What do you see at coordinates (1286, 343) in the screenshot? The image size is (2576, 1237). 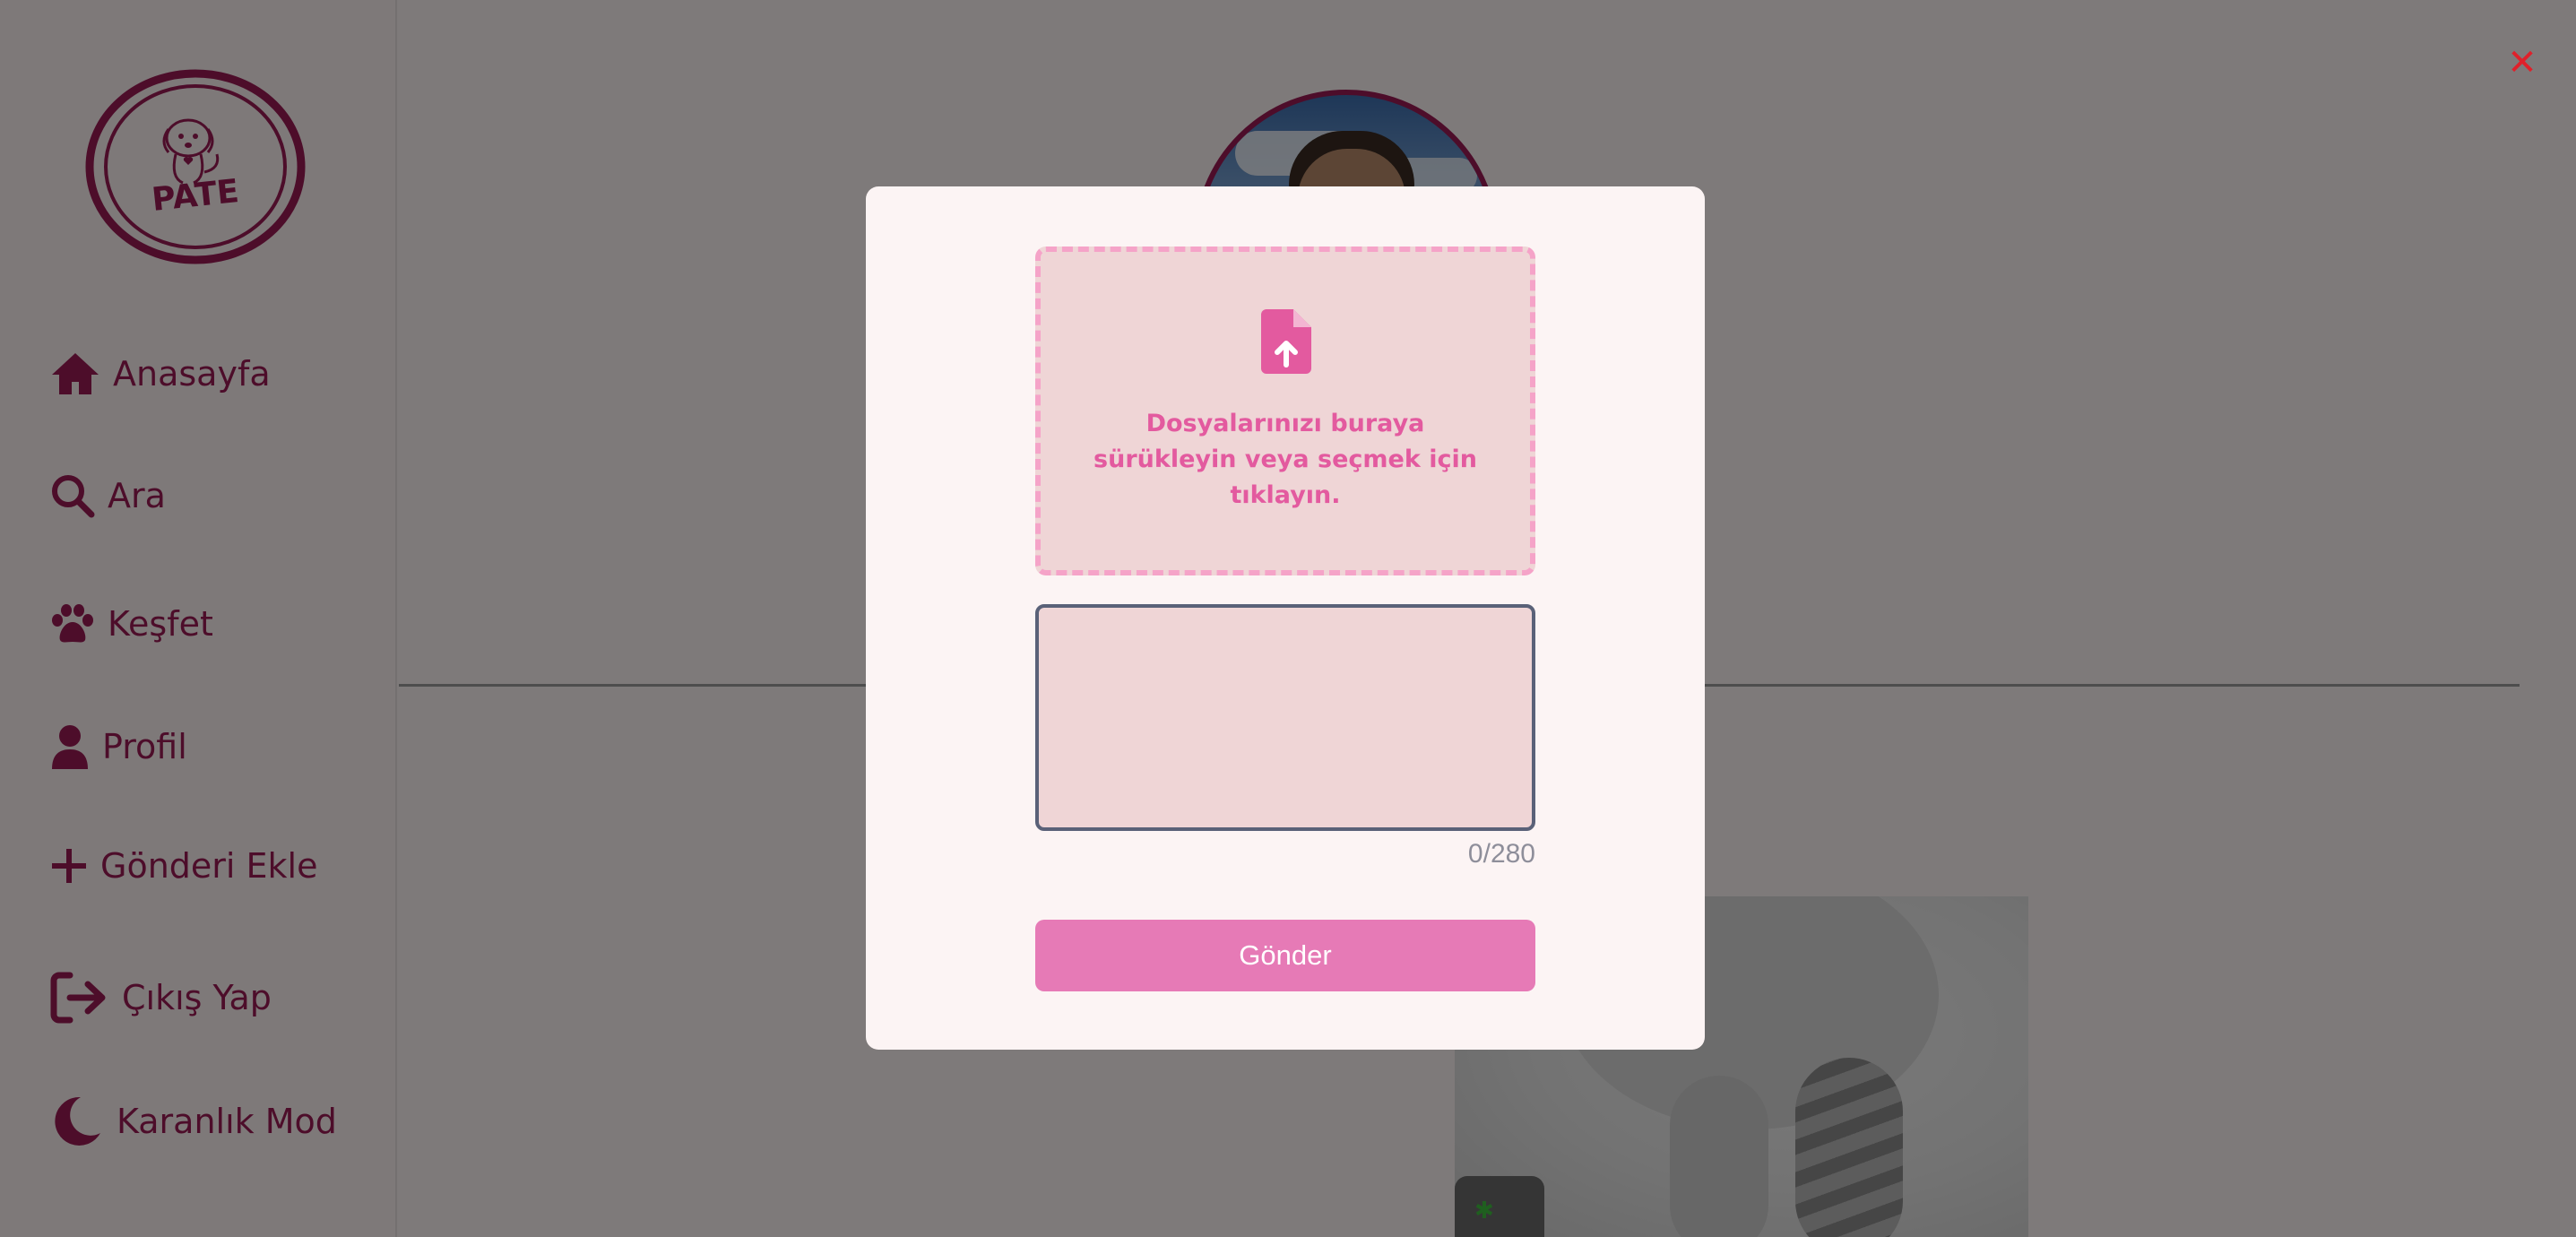 I see `file-upload-icon` at bounding box center [1286, 343].